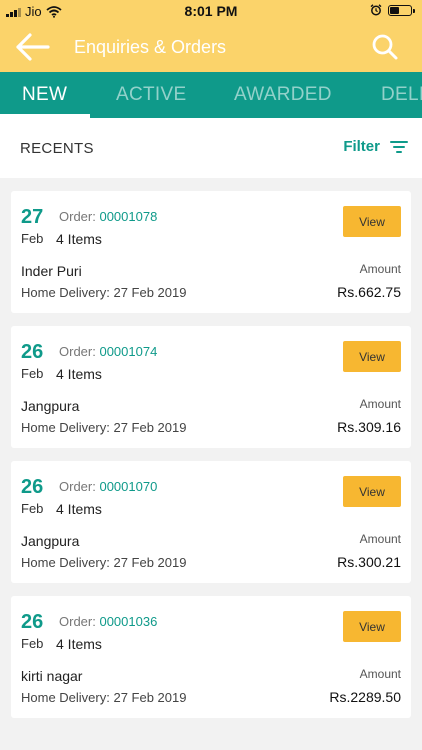 Image resolution: width=422 pixels, height=750 pixels. I want to click on alarm-icon, so click(376, 10).